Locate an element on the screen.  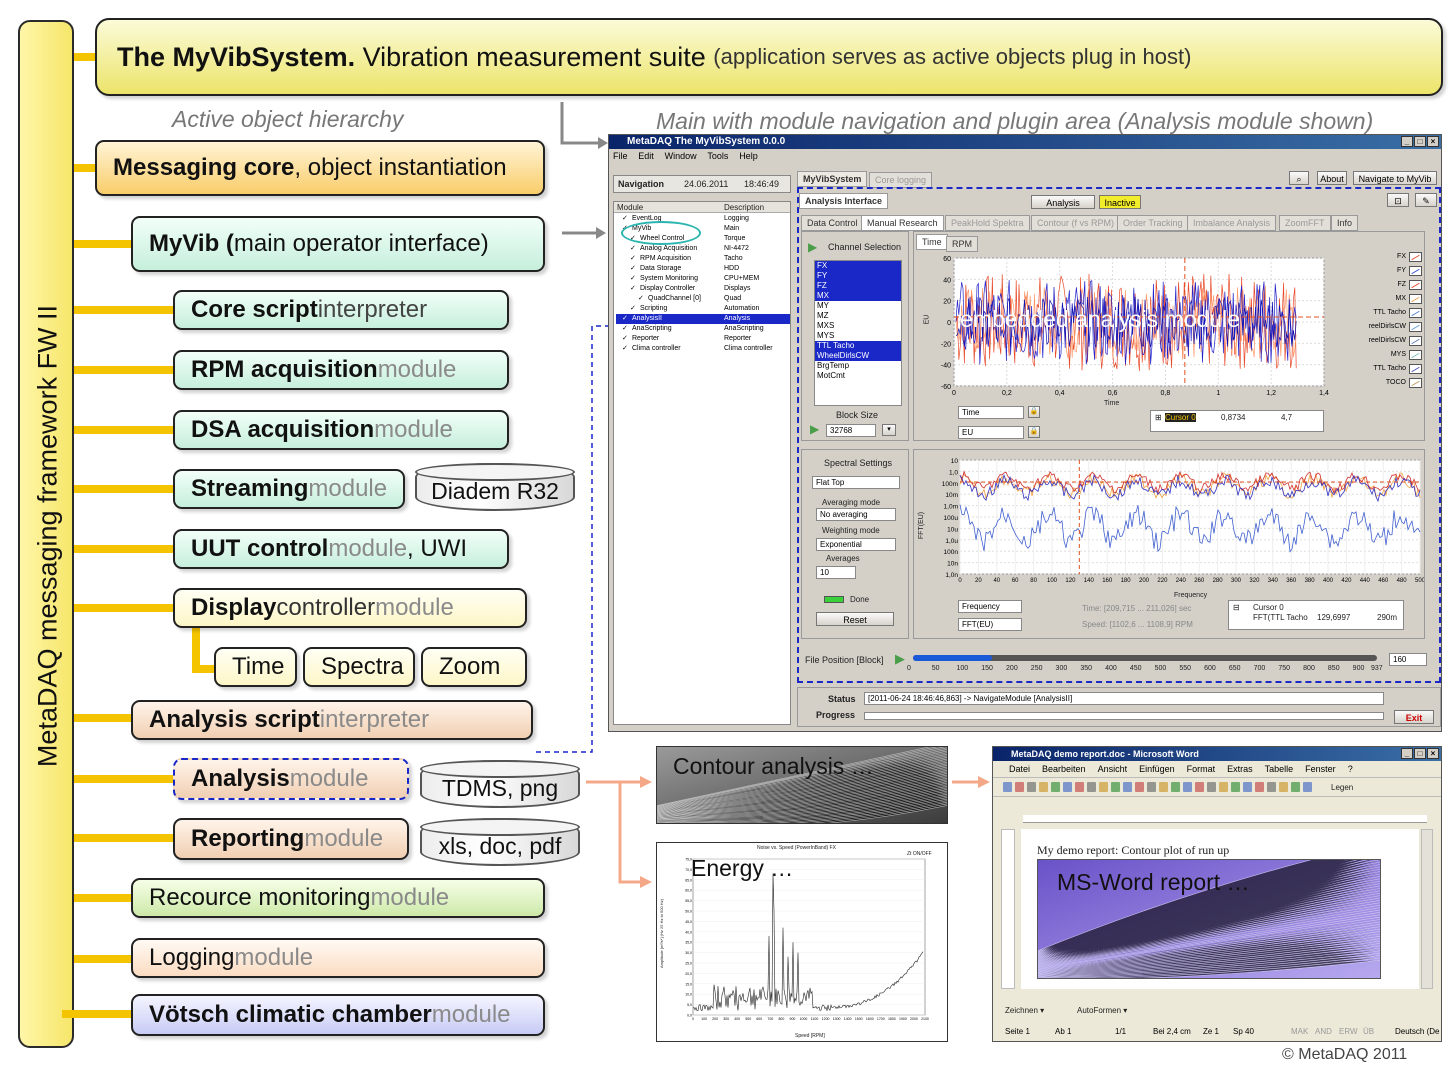
reset-button: Reset is located at coordinates (855, 619).